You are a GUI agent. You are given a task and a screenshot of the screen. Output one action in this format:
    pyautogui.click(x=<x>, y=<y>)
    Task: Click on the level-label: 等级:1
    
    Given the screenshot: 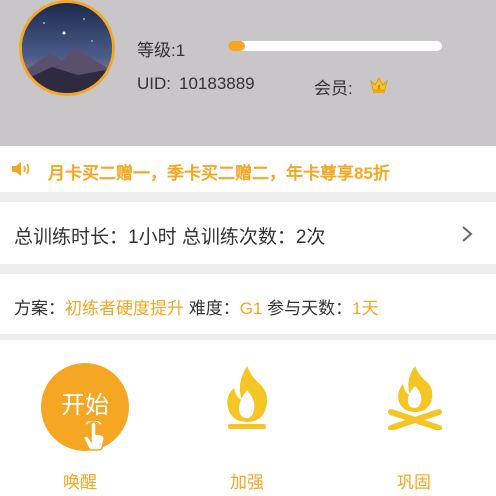 What is the action you would take?
    pyautogui.click(x=161, y=50)
    